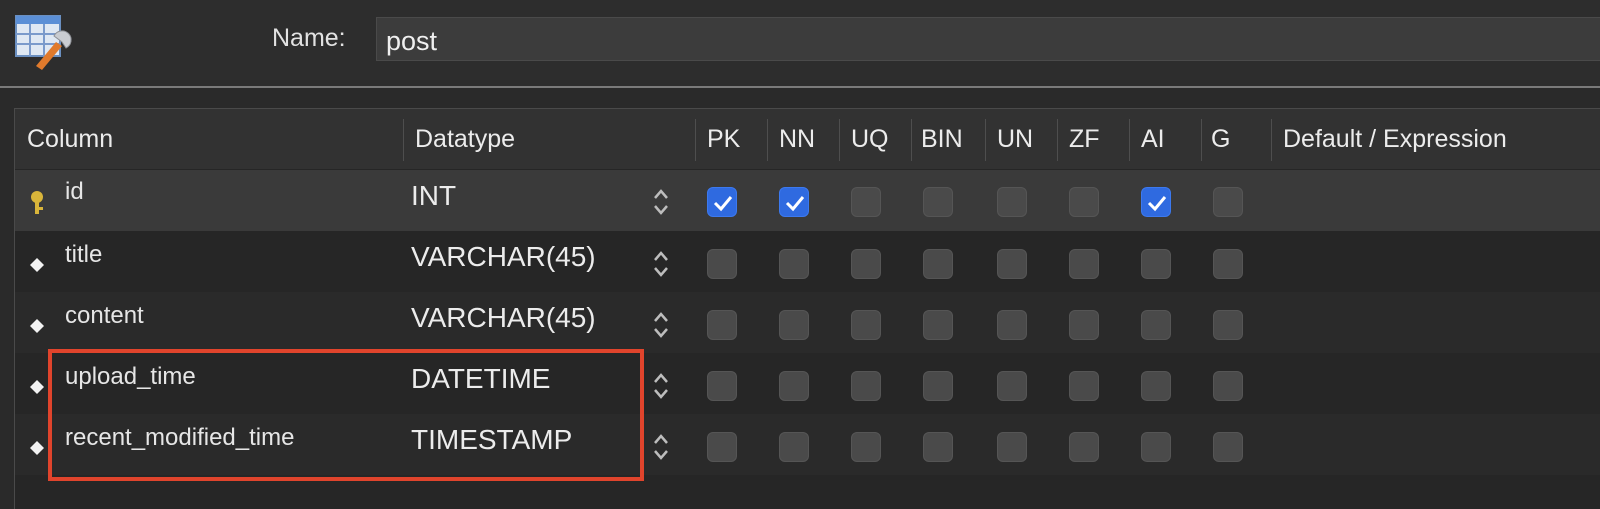 The width and height of the screenshot is (1600, 509). I want to click on bin-header: BIN, so click(942, 139).